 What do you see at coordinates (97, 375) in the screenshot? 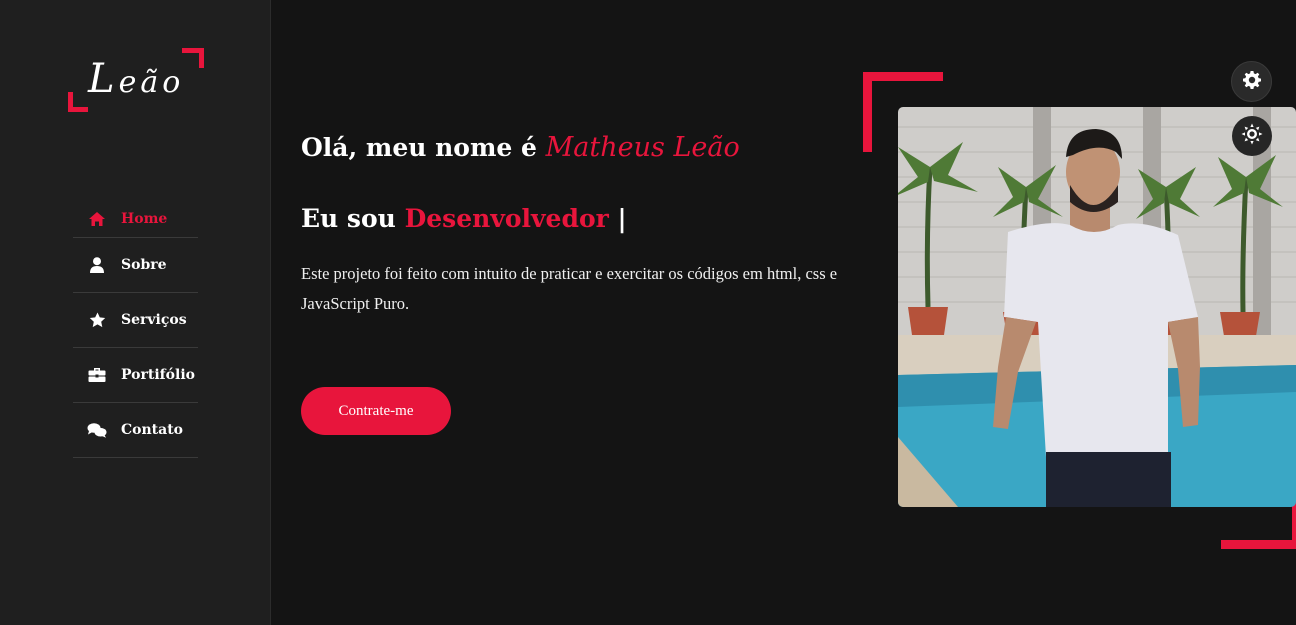
I see `briefcase-icon` at bounding box center [97, 375].